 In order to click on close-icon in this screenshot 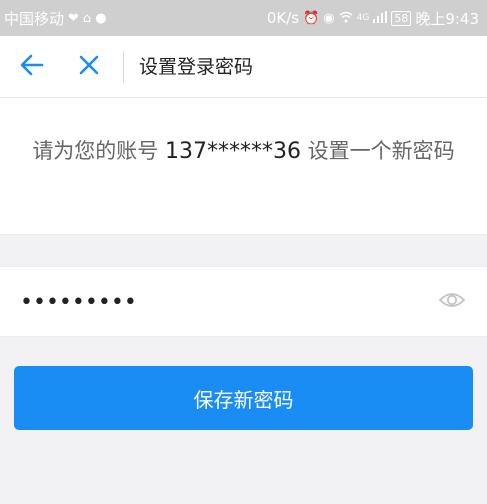, I will do `click(89, 67)`.